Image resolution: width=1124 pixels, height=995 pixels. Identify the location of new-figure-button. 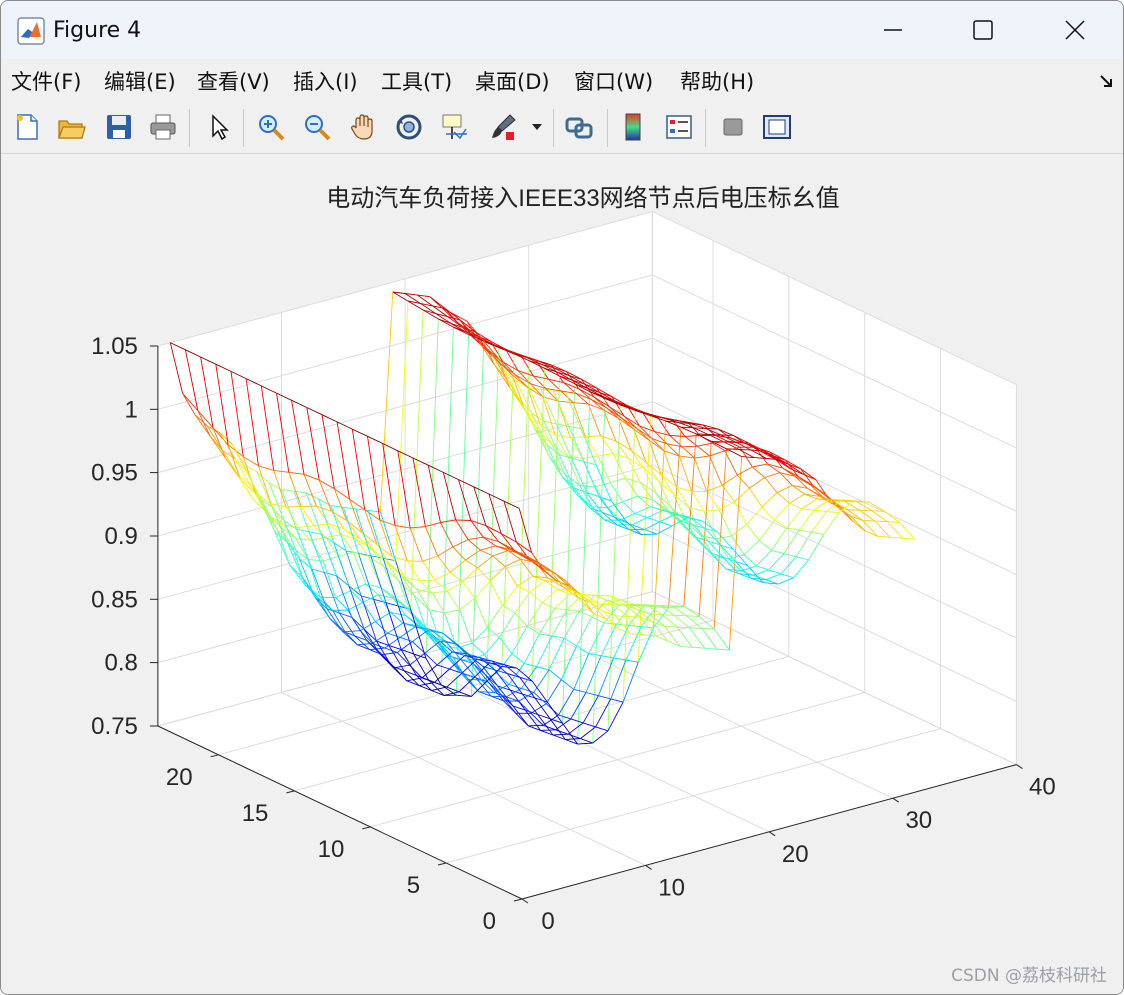
(27, 127).